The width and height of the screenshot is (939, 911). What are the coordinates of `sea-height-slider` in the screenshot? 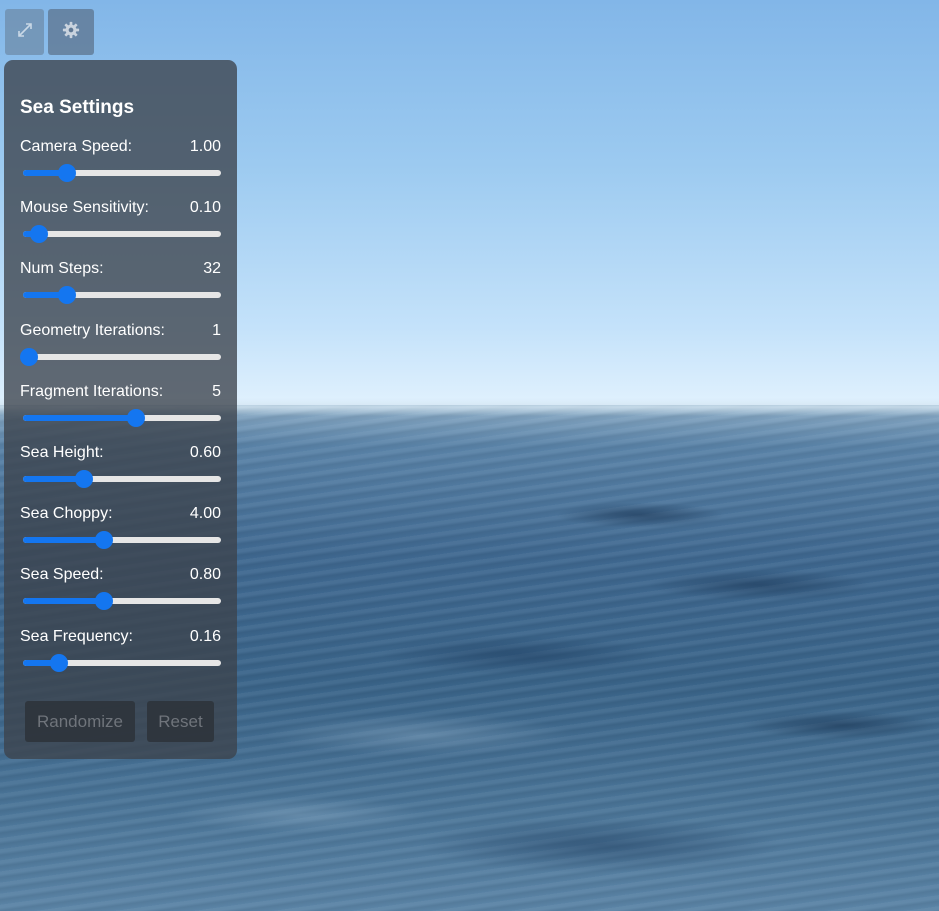 It's located at (122, 479).